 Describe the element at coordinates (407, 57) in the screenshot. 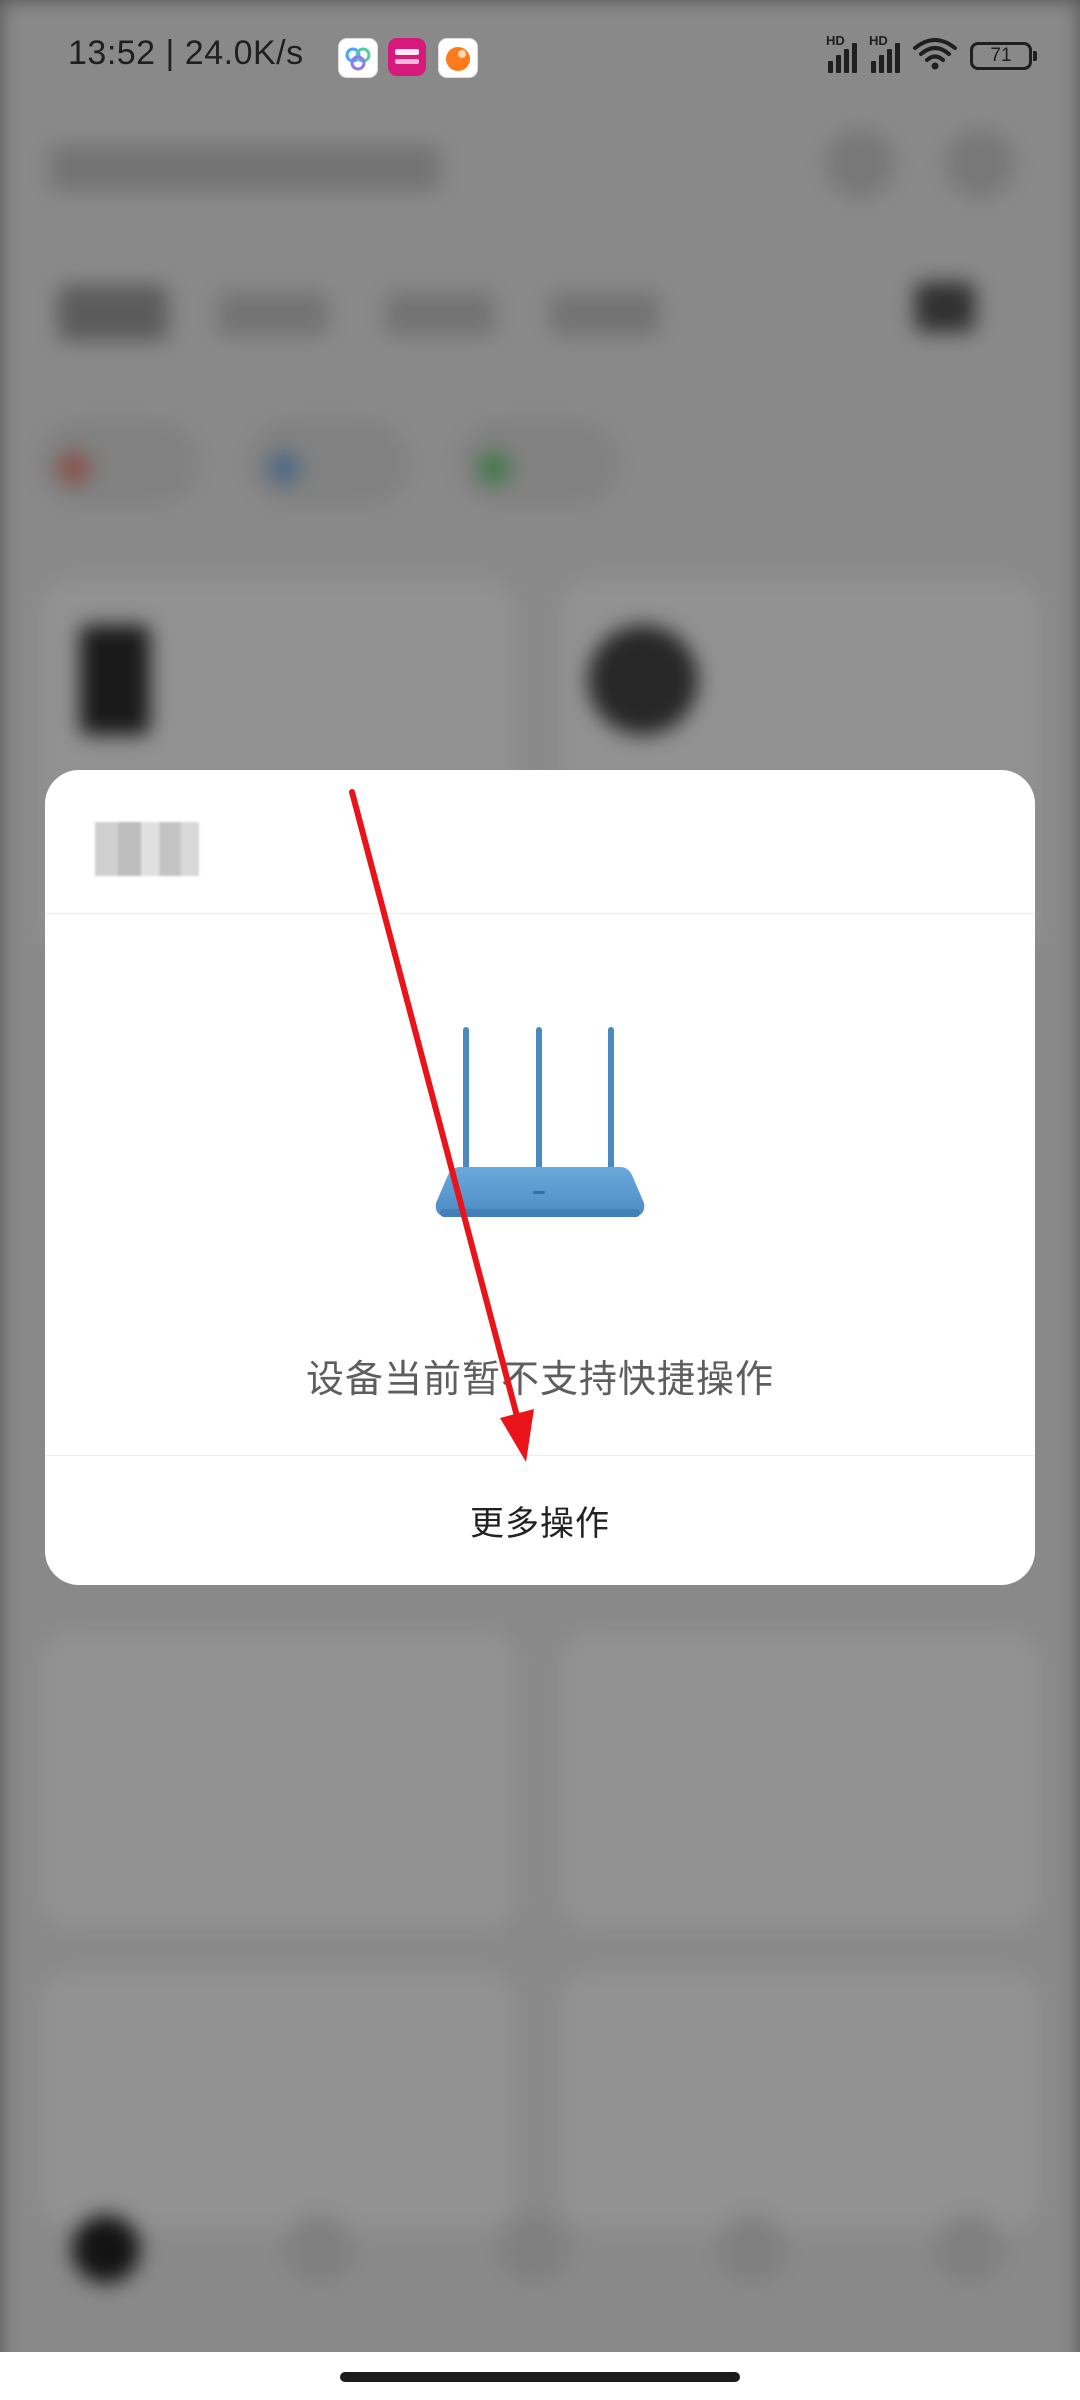

I see `vipshop-app-icon` at that location.